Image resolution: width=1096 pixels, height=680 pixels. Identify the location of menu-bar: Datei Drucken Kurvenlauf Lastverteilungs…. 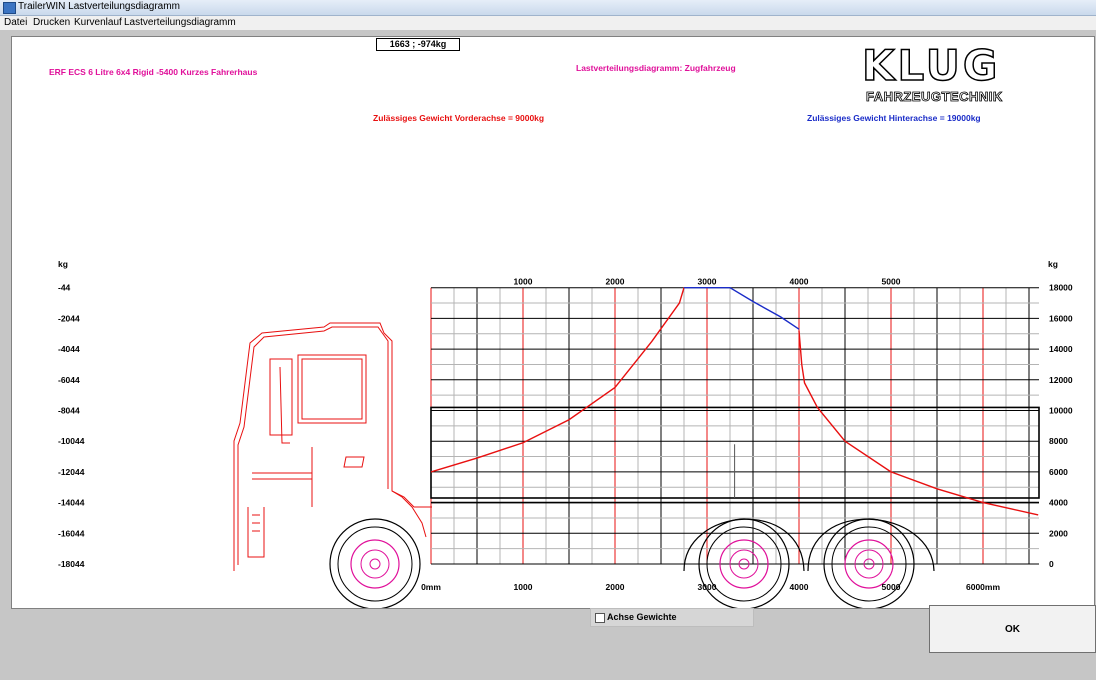
(548, 23).